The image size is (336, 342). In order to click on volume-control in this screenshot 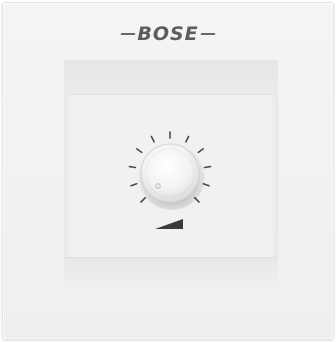, I will do `click(170, 180)`.